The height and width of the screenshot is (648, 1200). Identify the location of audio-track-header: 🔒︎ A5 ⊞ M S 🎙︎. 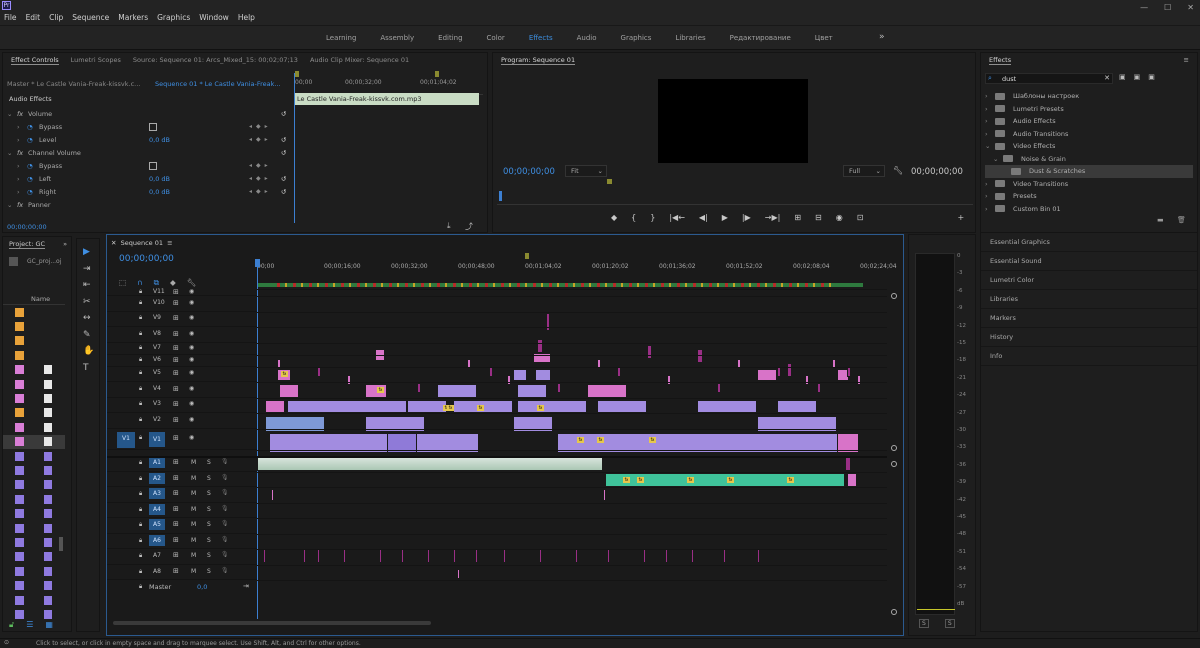
(182, 526).